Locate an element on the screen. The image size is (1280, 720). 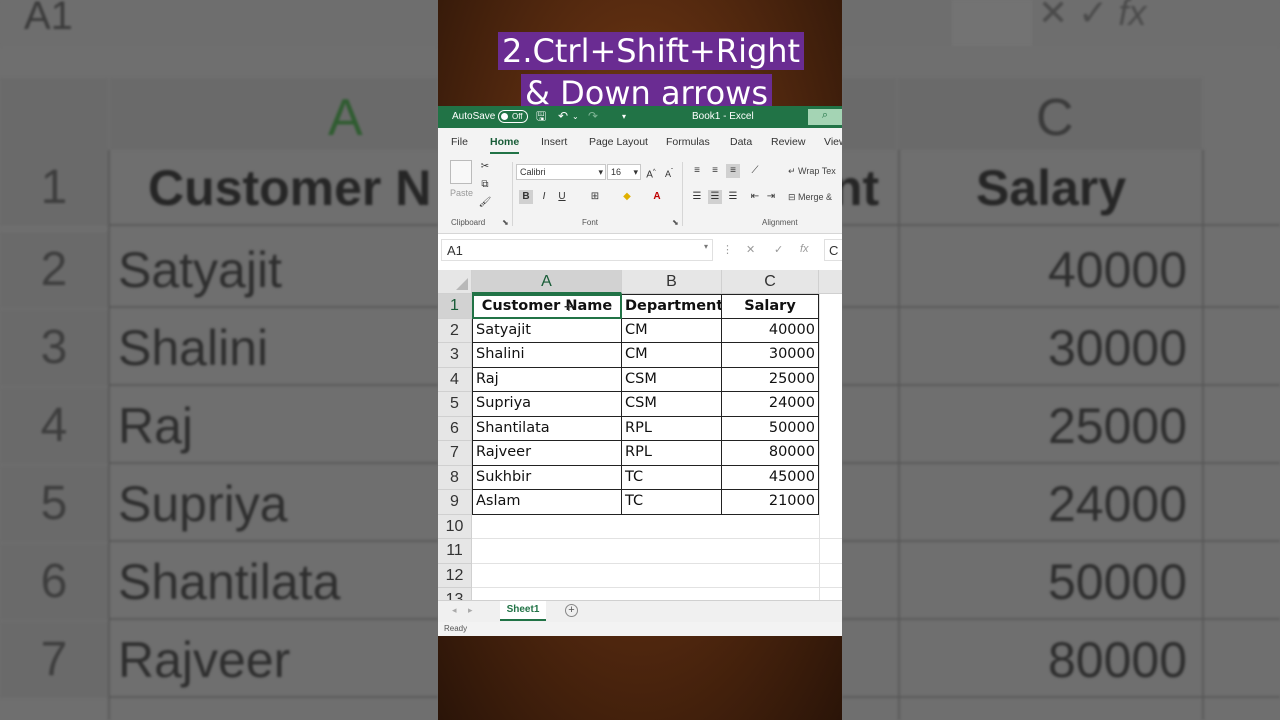
table-cell: 30000 is located at coordinates (770, 355).